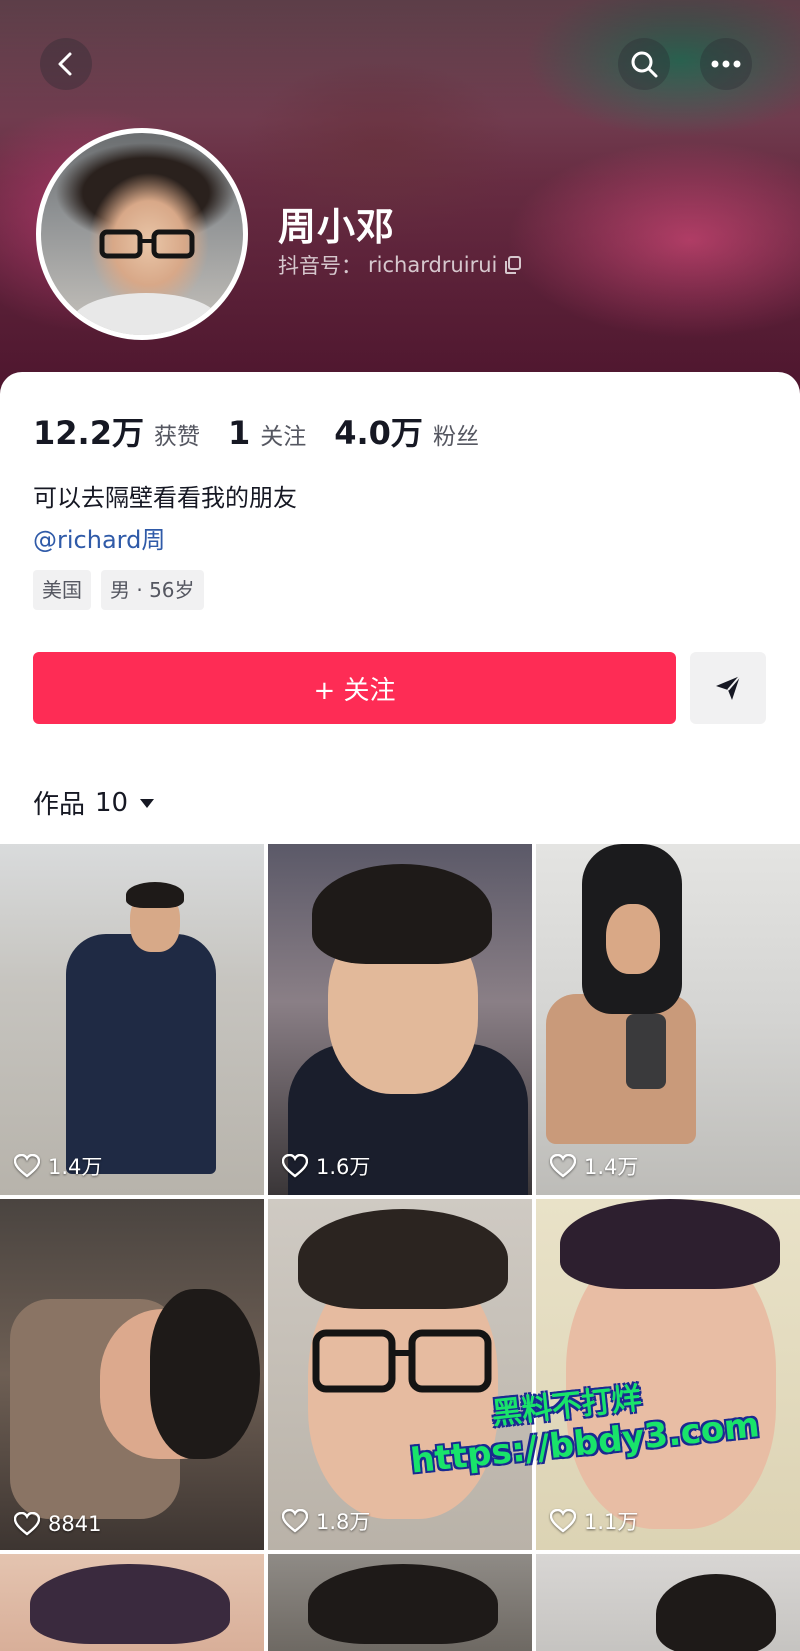 This screenshot has width=800, height=1651. Describe the element at coordinates (99, 537) in the screenshot. I see `bio-mention-link: @richard周` at that location.